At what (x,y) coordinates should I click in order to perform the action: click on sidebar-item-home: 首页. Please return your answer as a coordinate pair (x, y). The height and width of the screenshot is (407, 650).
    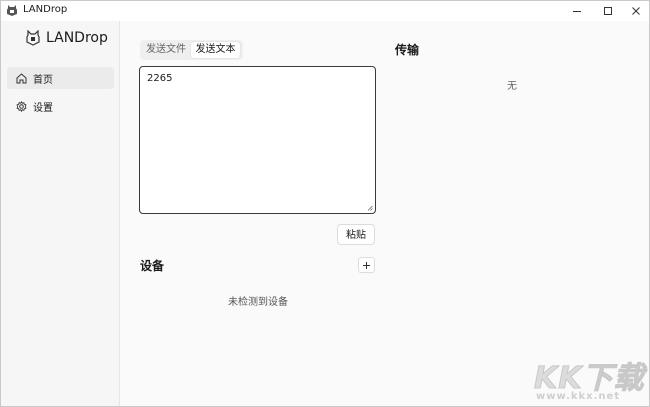
    Looking at the image, I should click on (60, 78).